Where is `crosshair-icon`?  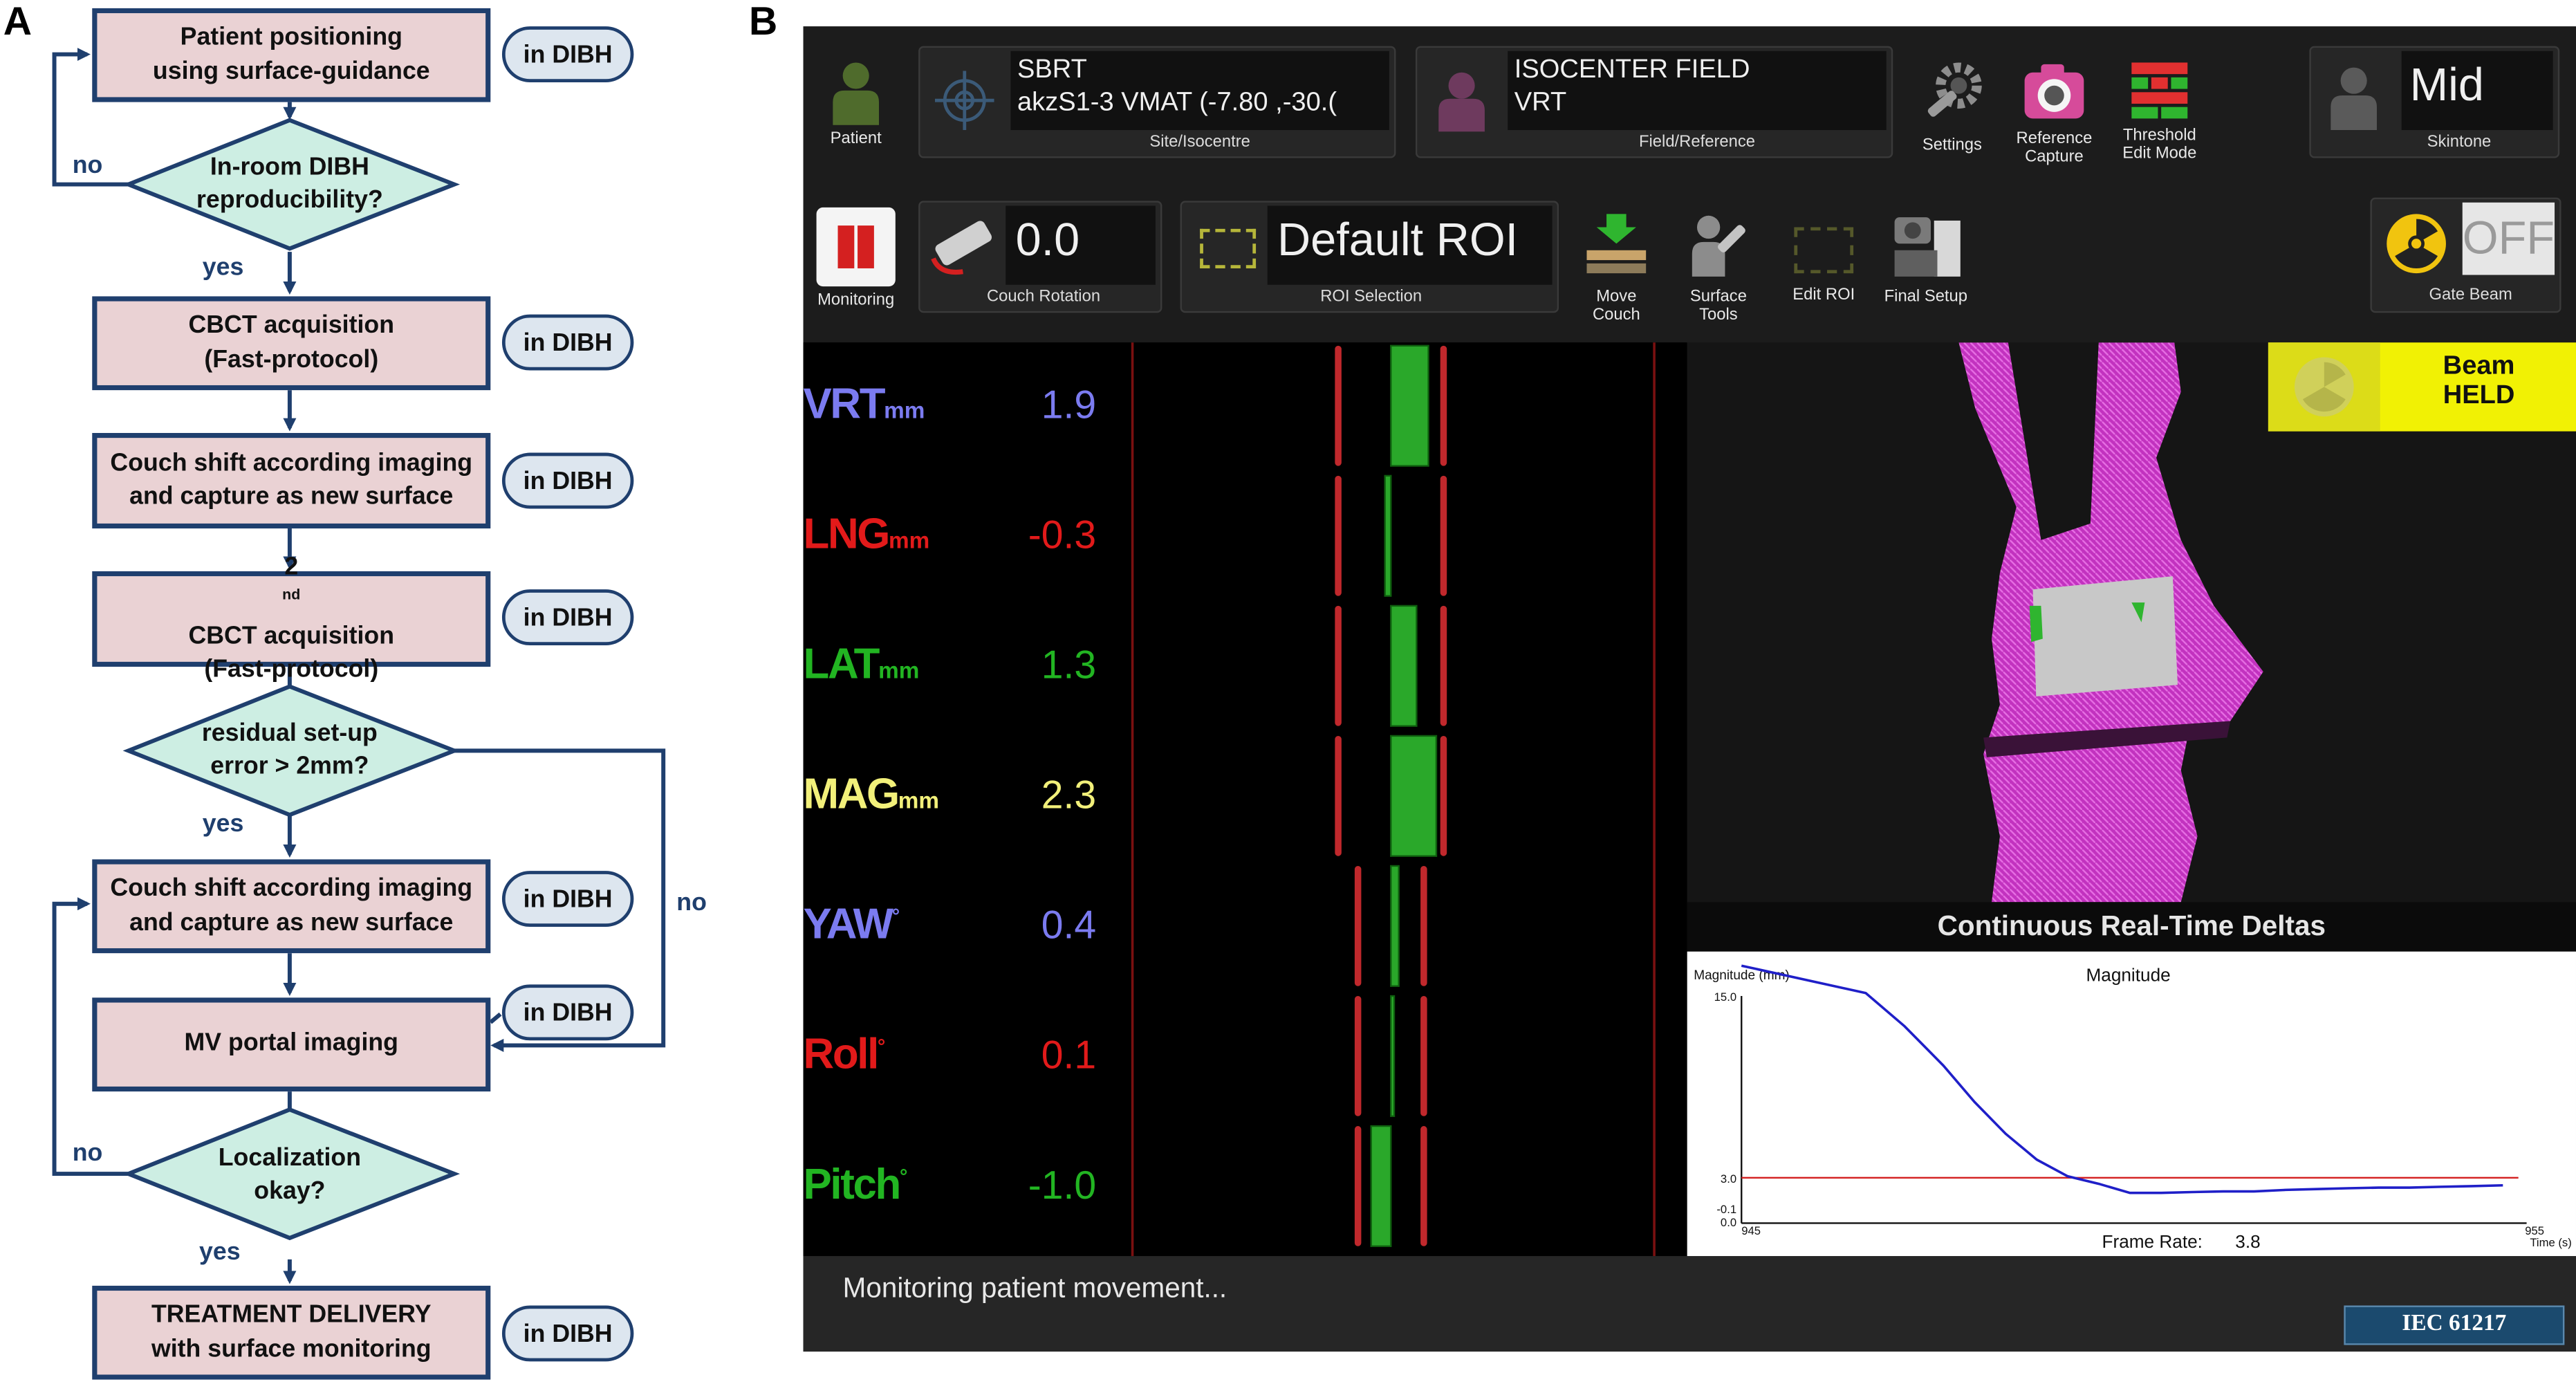
crosshair-icon is located at coordinates (964, 101).